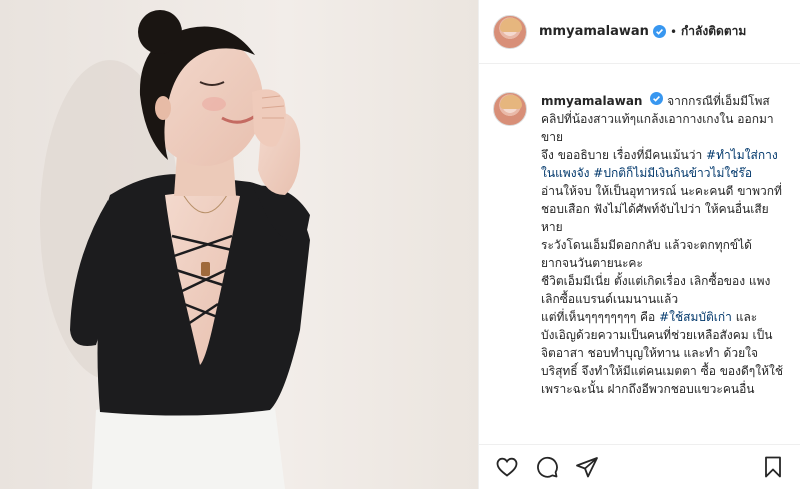 This screenshot has height=489, width=800. I want to click on caption-avatar, so click(510, 109).